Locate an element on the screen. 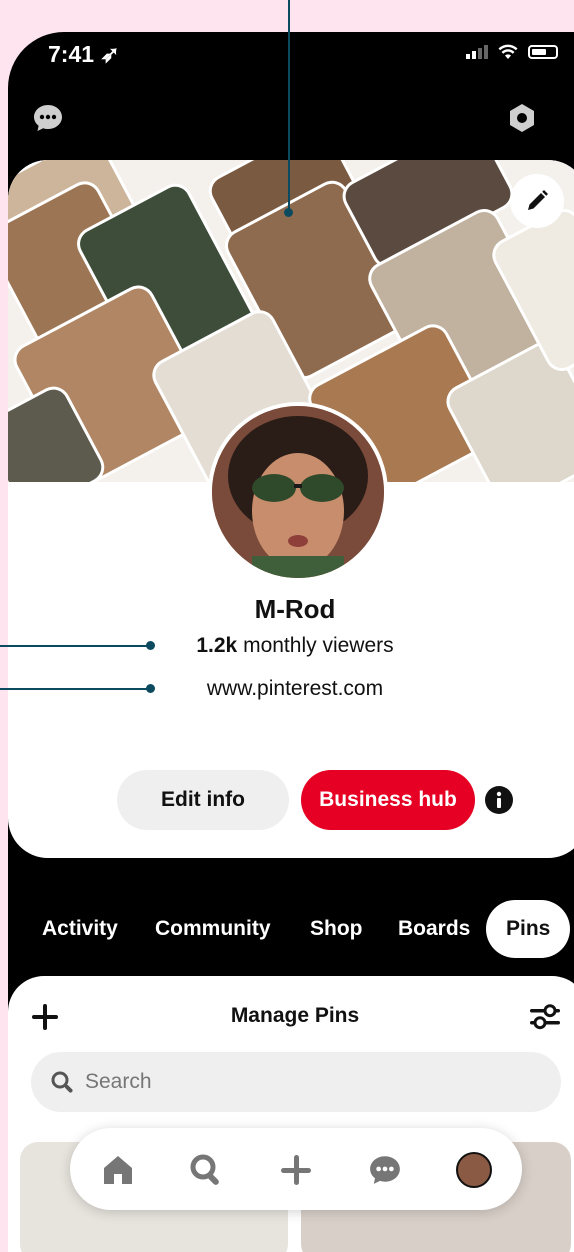 This screenshot has width=574, height=1252. nav-search is located at coordinates (206, 1170).